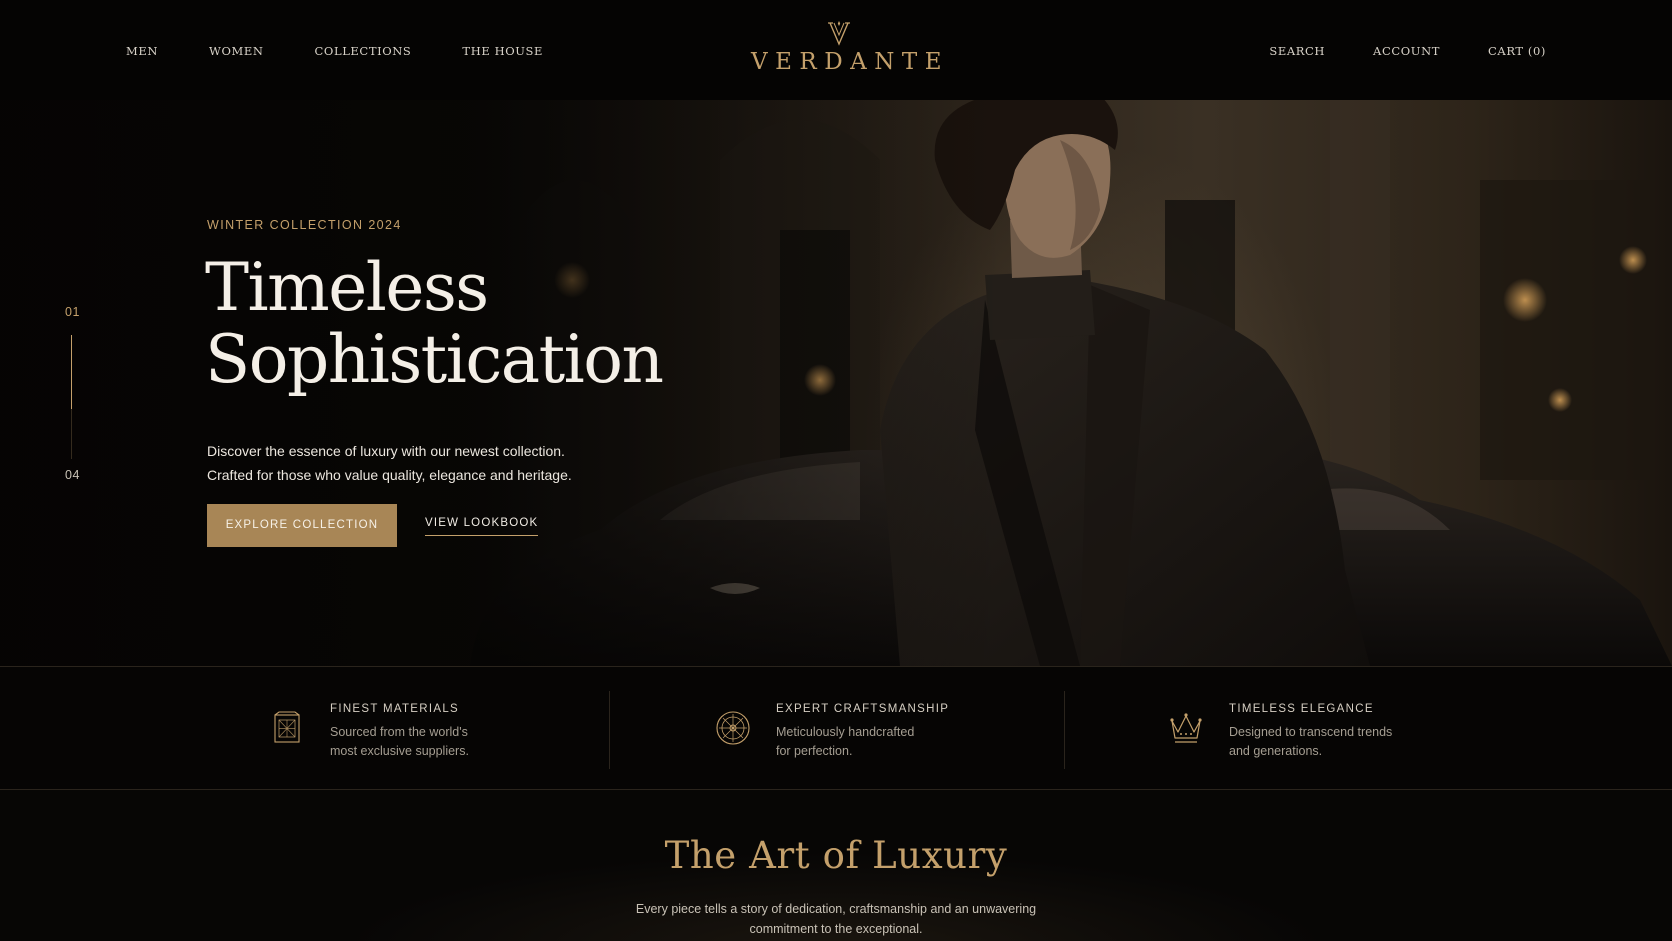 This screenshot has width=1672, height=941. I want to click on slide-current: 01, so click(72, 312).